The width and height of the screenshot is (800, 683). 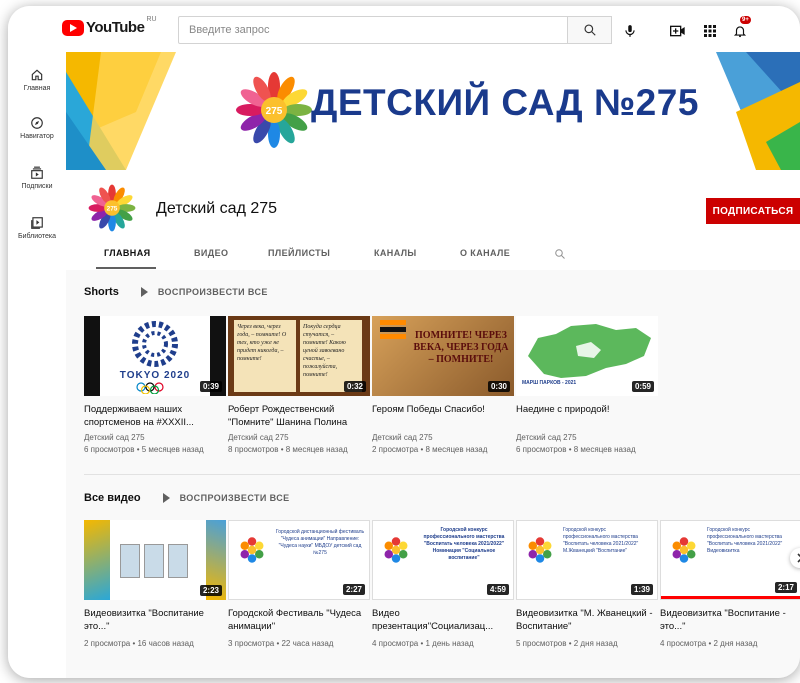 I want to click on search-button, so click(x=590, y=30).